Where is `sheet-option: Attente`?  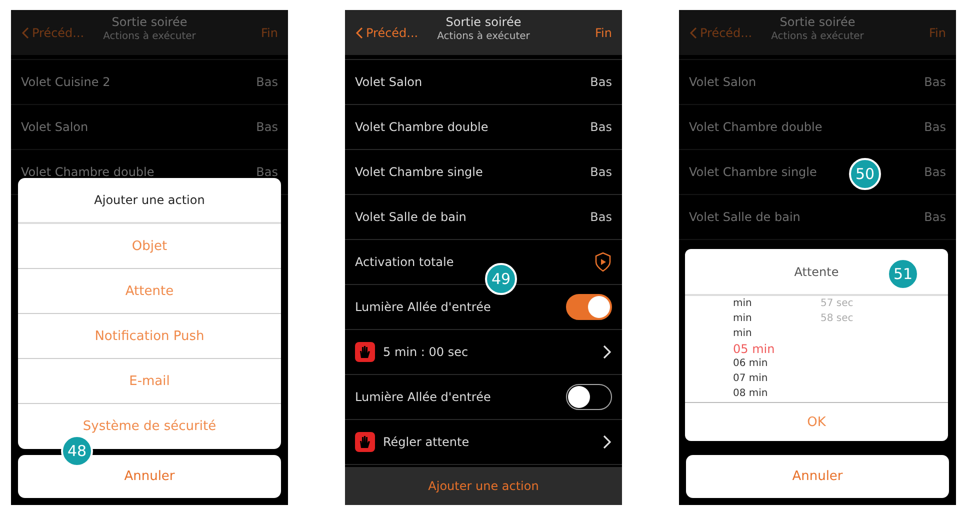 sheet-option: Attente is located at coordinates (149, 291).